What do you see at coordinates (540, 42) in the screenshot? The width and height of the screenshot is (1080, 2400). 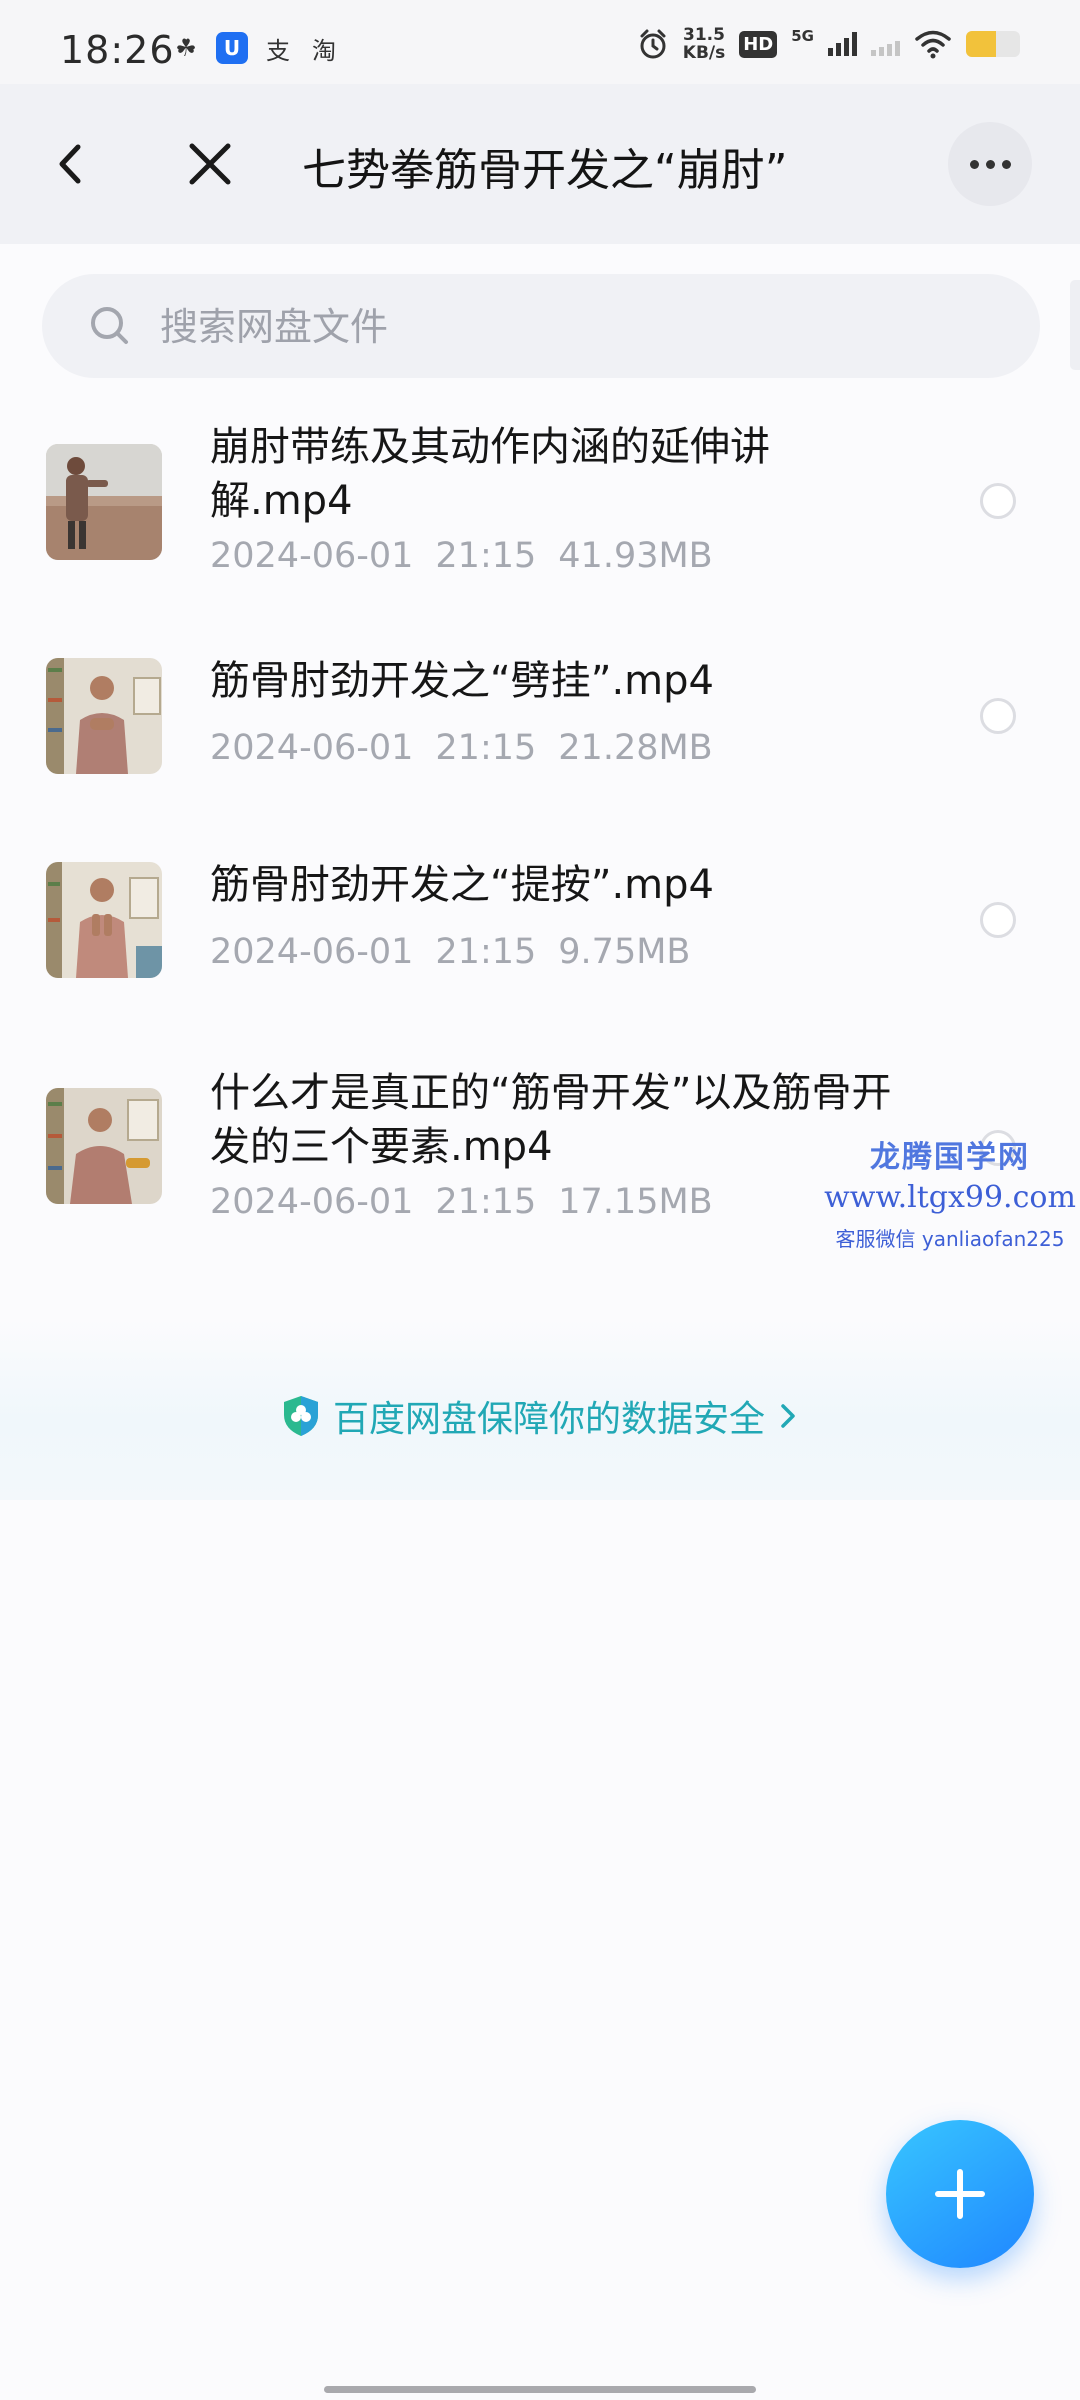 I see `status-bar: 18:26 ☘ U 支 淘 31.5 KB/s HD 5G` at bounding box center [540, 42].